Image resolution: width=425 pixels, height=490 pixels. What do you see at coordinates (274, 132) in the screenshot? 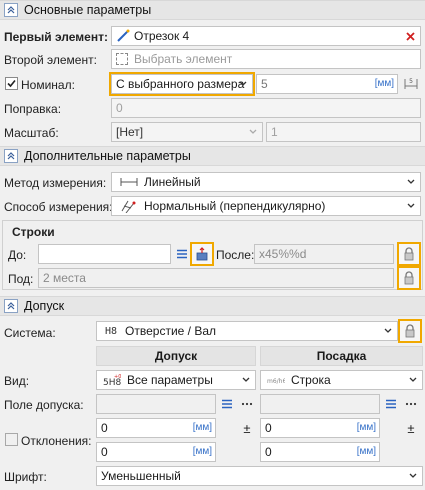
I see `scale-factor: 1` at bounding box center [274, 132].